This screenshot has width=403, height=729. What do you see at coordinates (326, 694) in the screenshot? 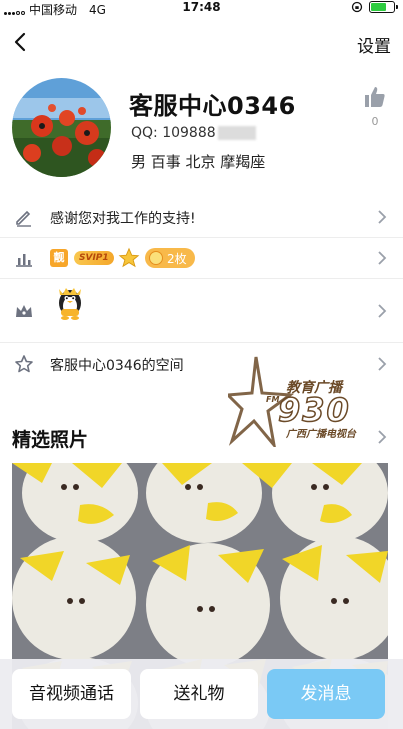
I see `send-message-button: 发消息` at bounding box center [326, 694].